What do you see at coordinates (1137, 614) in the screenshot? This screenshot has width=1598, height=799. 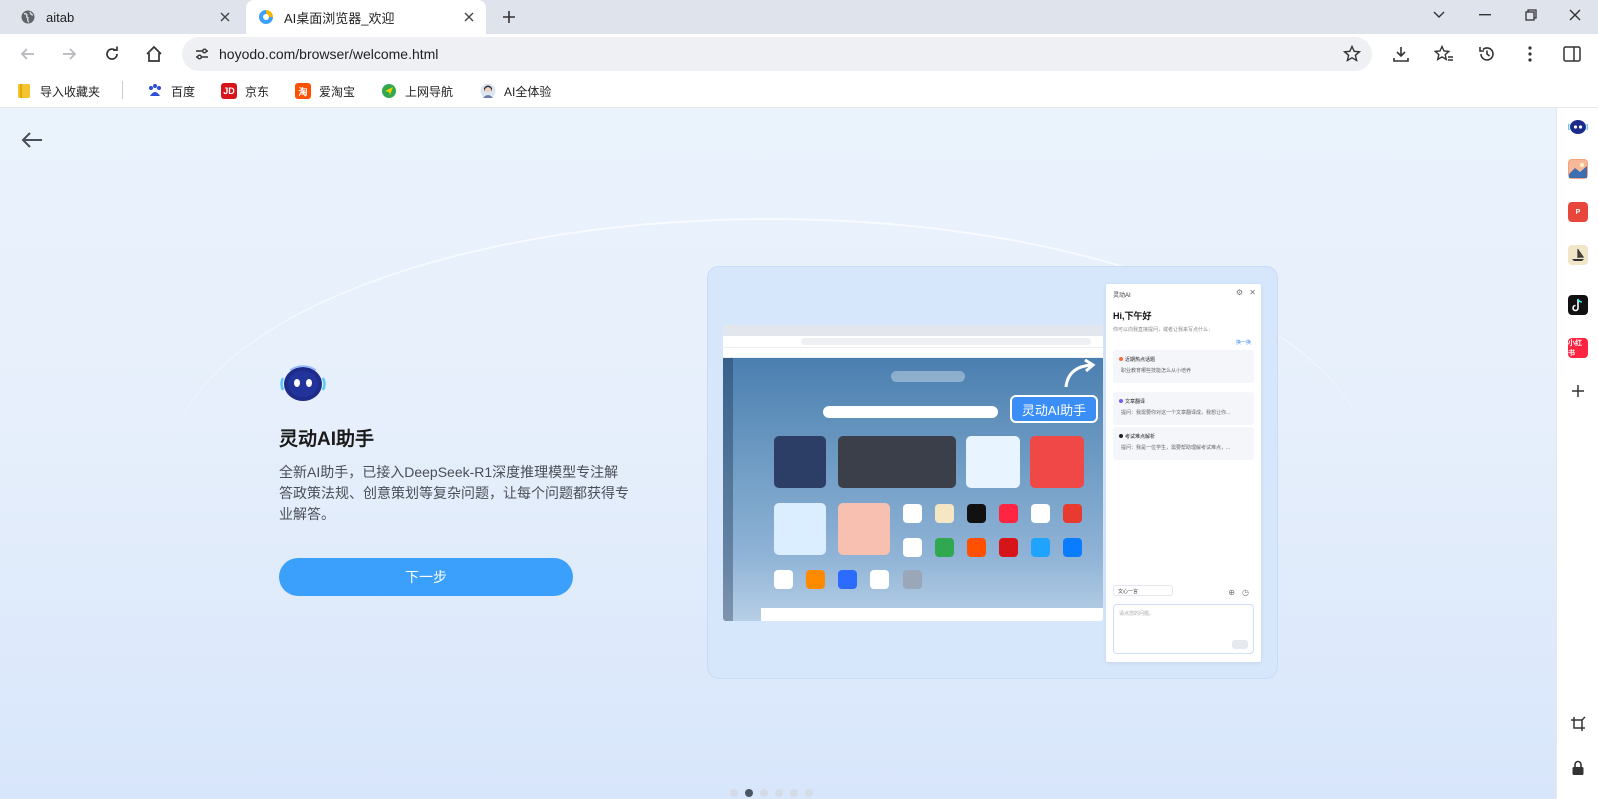 I see `input-placeholder: 请点您的问题。` at bounding box center [1137, 614].